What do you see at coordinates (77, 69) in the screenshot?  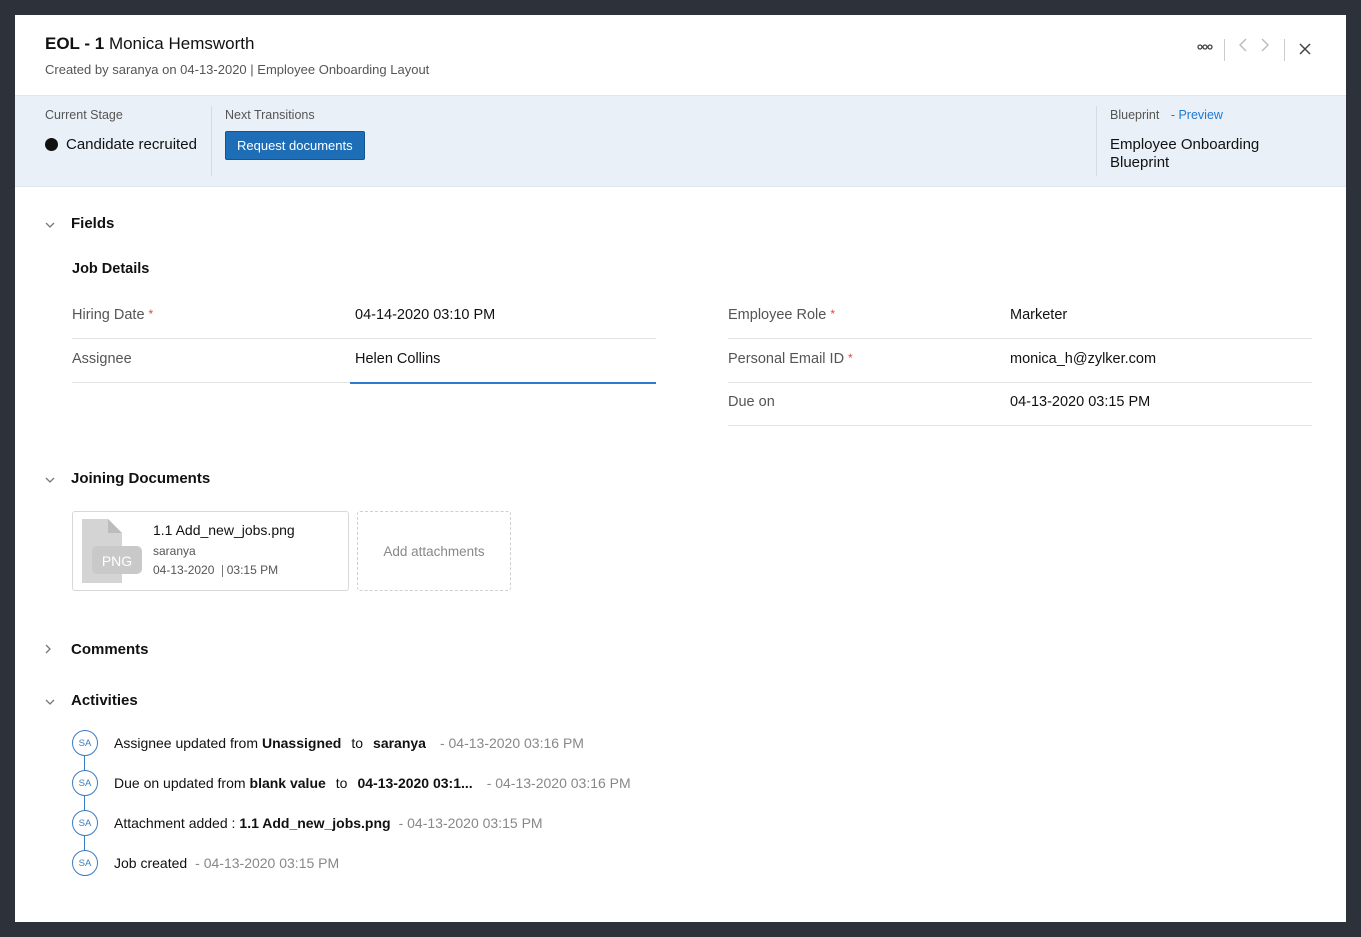 I see `created-by-prefix: Created by` at bounding box center [77, 69].